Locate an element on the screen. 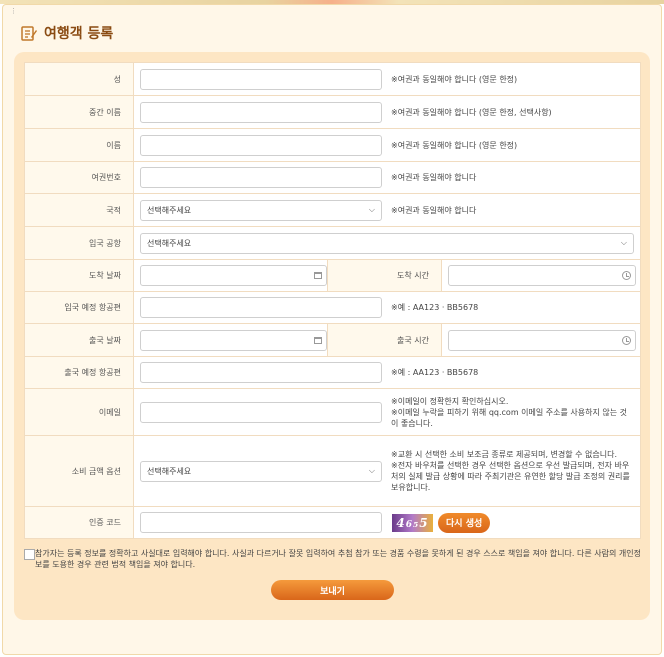  arrival-time-label: 도착 시간 is located at coordinates (384, 275).